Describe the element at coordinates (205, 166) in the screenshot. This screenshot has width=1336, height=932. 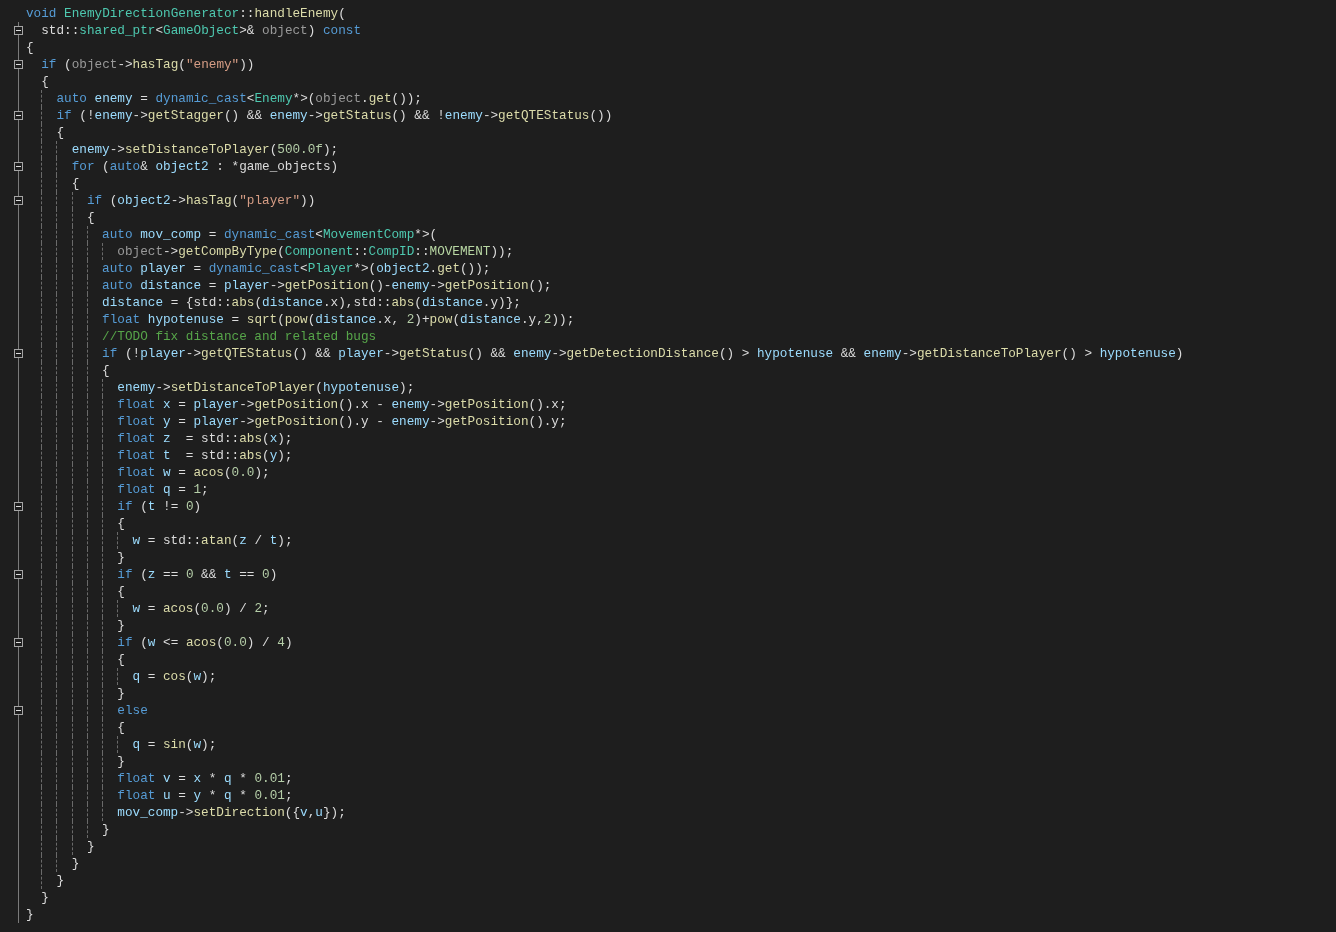
I see `code-line: for (auto& object2 : *game_objects)` at that location.